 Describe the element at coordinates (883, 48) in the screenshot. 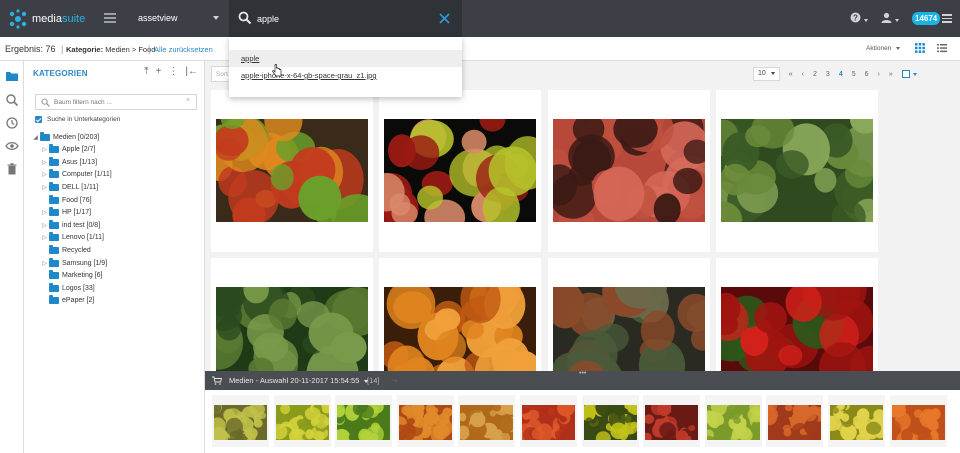

I see `actions-menu: Aktionen` at that location.